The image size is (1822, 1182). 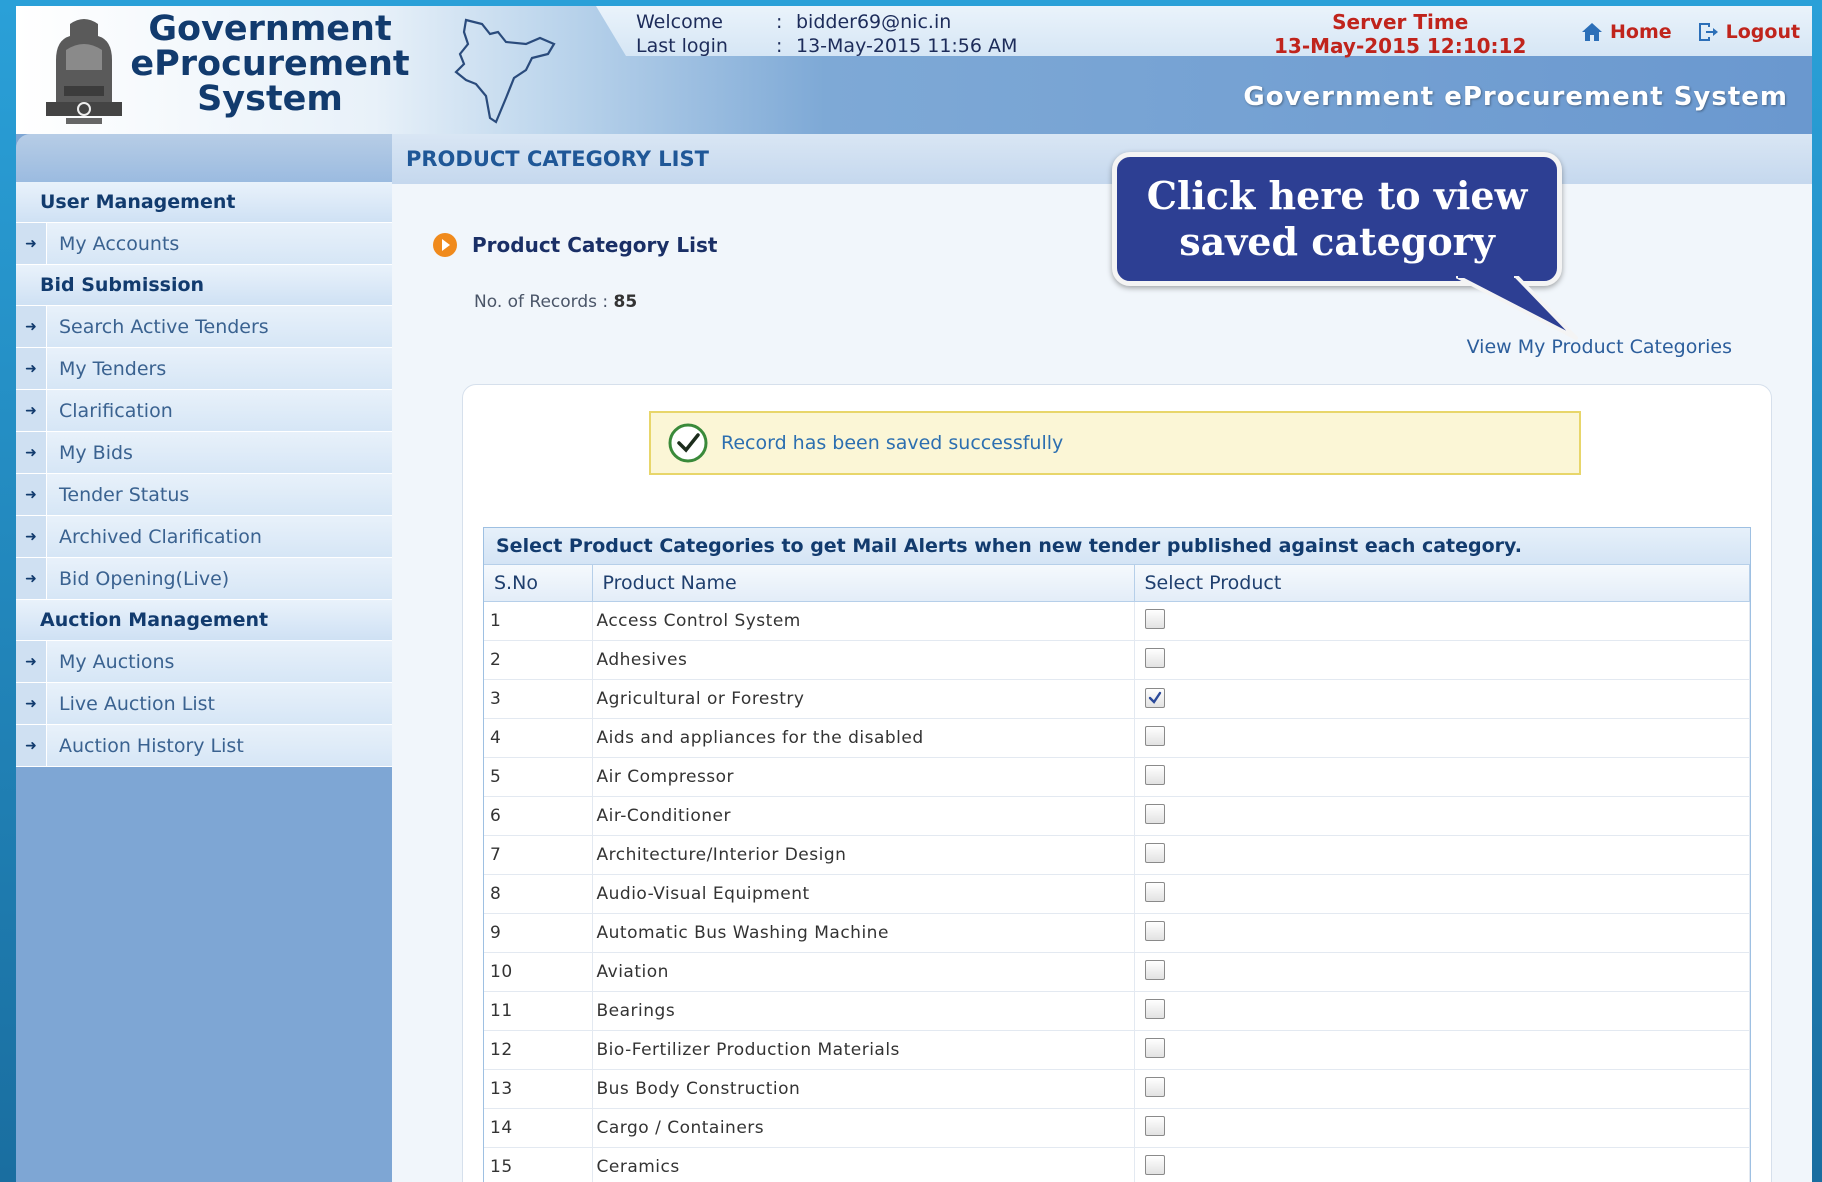 What do you see at coordinates (625, 302) in the screenshot?
I see `records-value: 85` at bounding box center [625, 302].